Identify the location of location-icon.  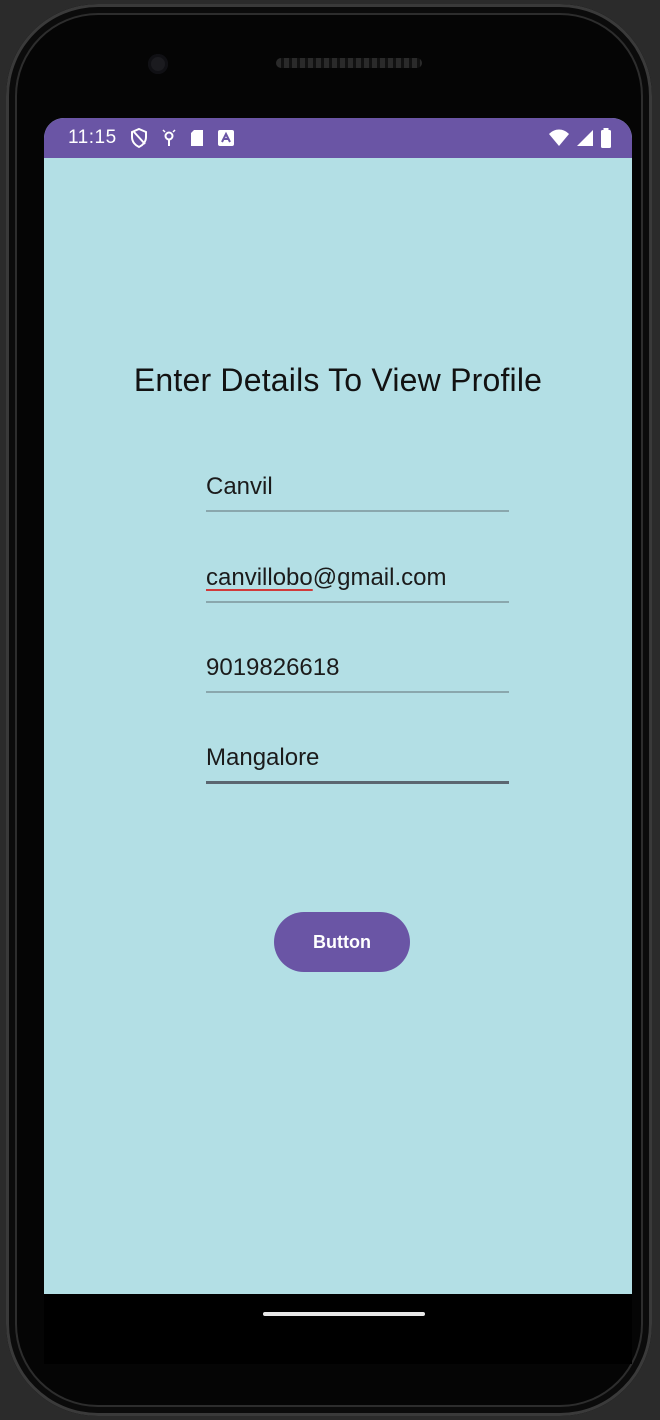
(169, 138).